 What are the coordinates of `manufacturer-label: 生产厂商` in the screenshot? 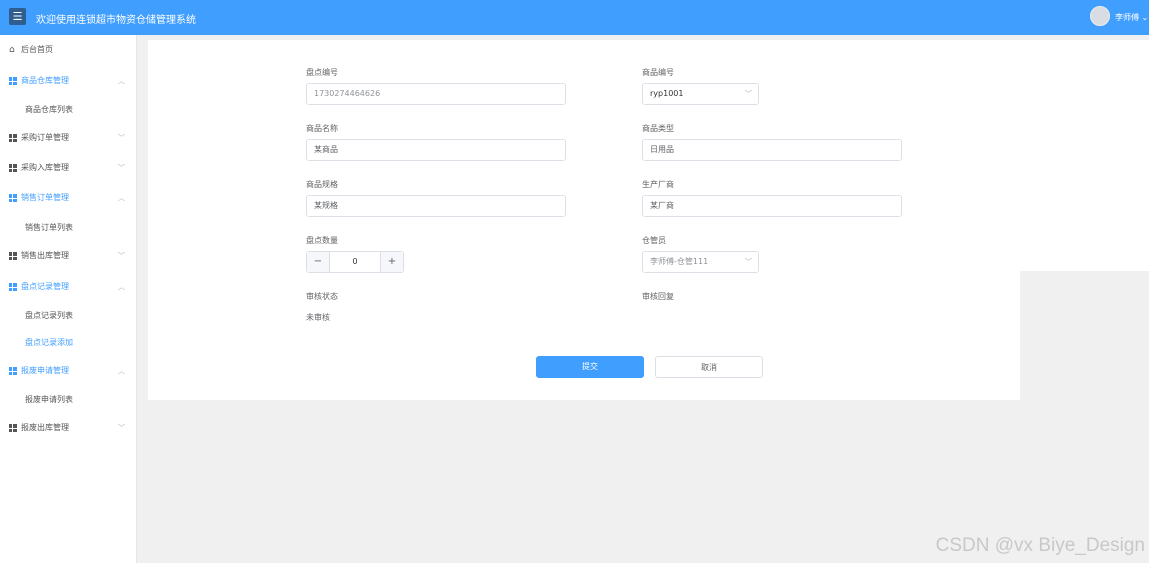 It's located at (658, 184).